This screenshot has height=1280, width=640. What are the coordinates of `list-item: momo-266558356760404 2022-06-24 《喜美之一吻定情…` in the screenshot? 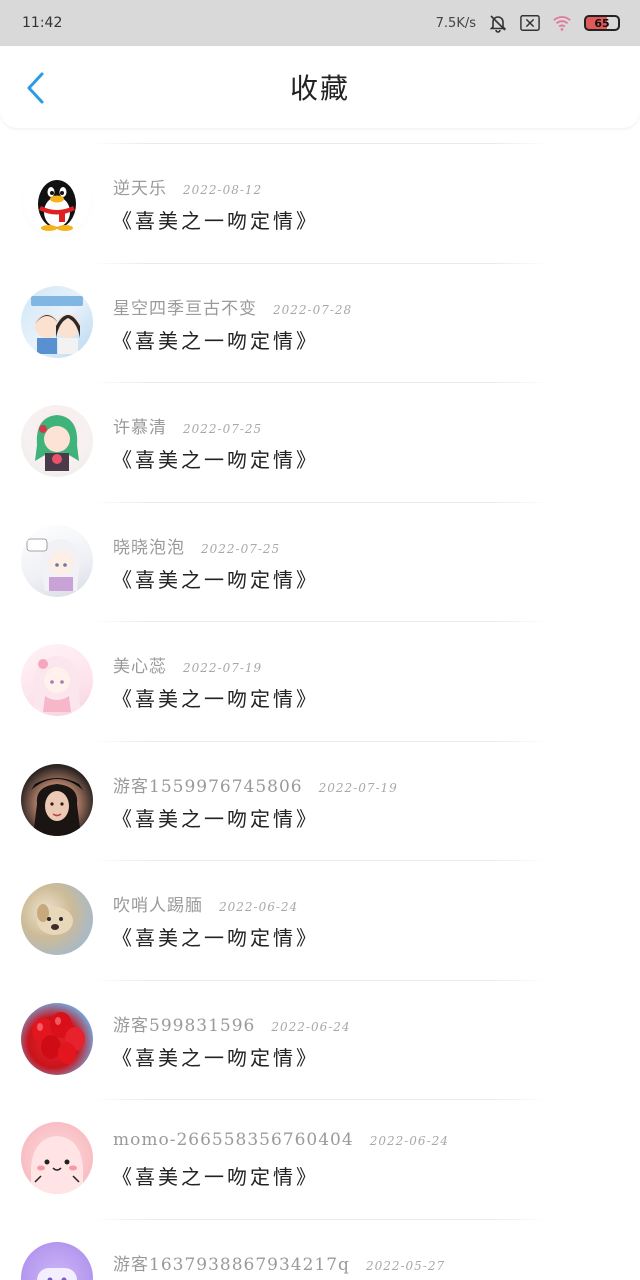 It's located at (320, 1159).